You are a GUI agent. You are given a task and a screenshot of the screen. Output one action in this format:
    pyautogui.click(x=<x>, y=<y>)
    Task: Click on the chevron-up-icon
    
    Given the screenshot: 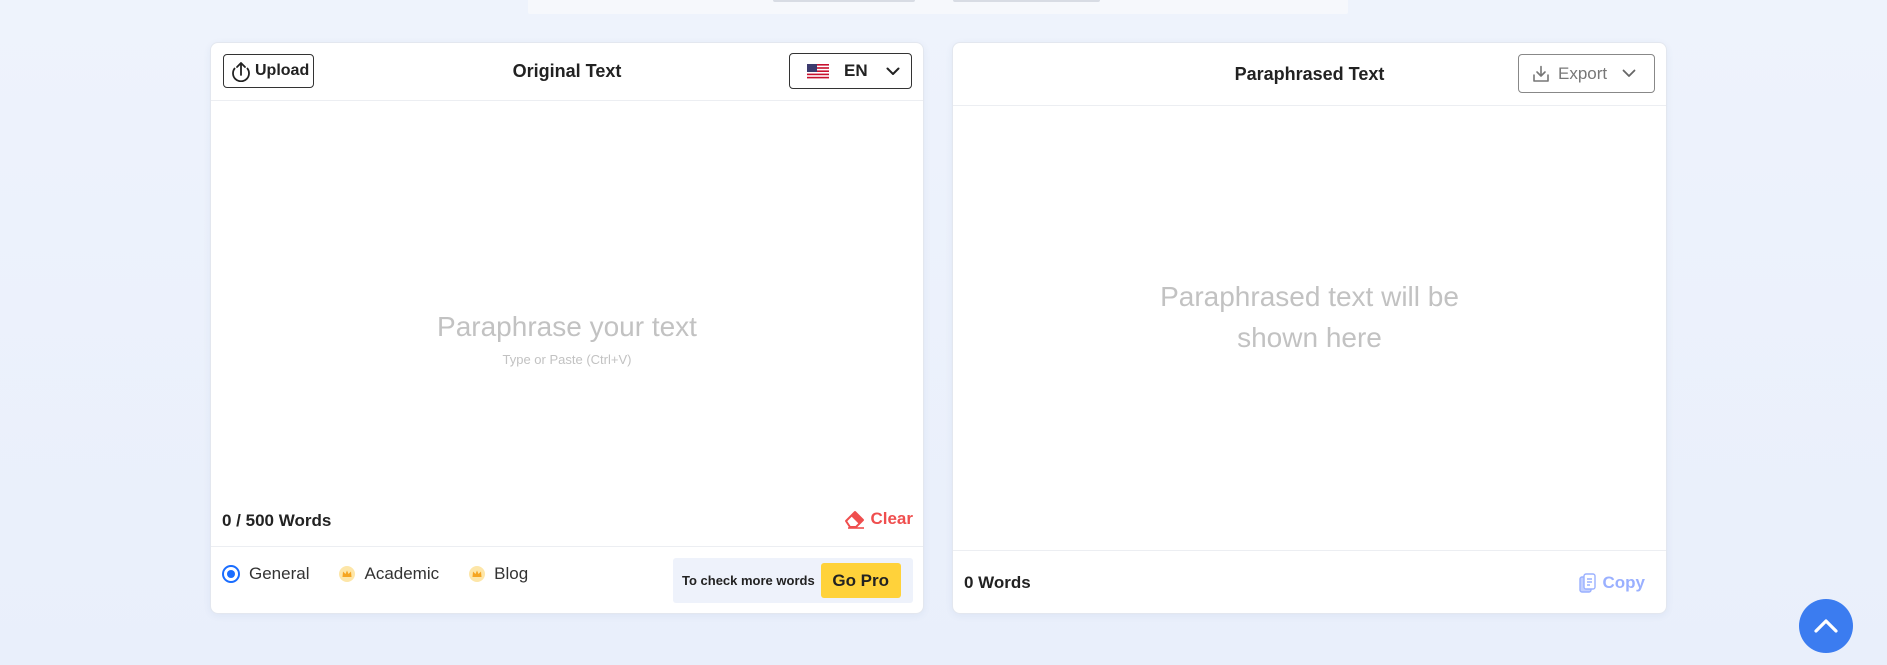 What is the action you would take?
    pyautogui.click(x=1826, y=626)
    